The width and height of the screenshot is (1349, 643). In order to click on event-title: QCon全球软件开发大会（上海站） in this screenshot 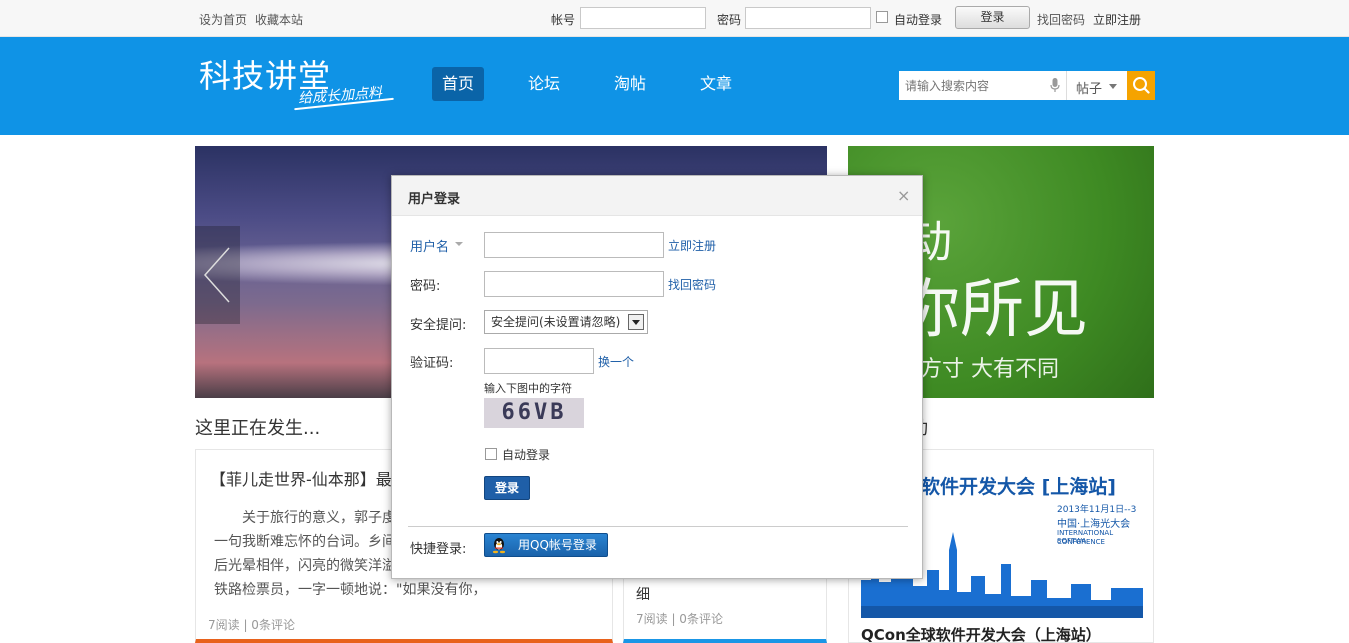, I will do `click(981, 633)`.